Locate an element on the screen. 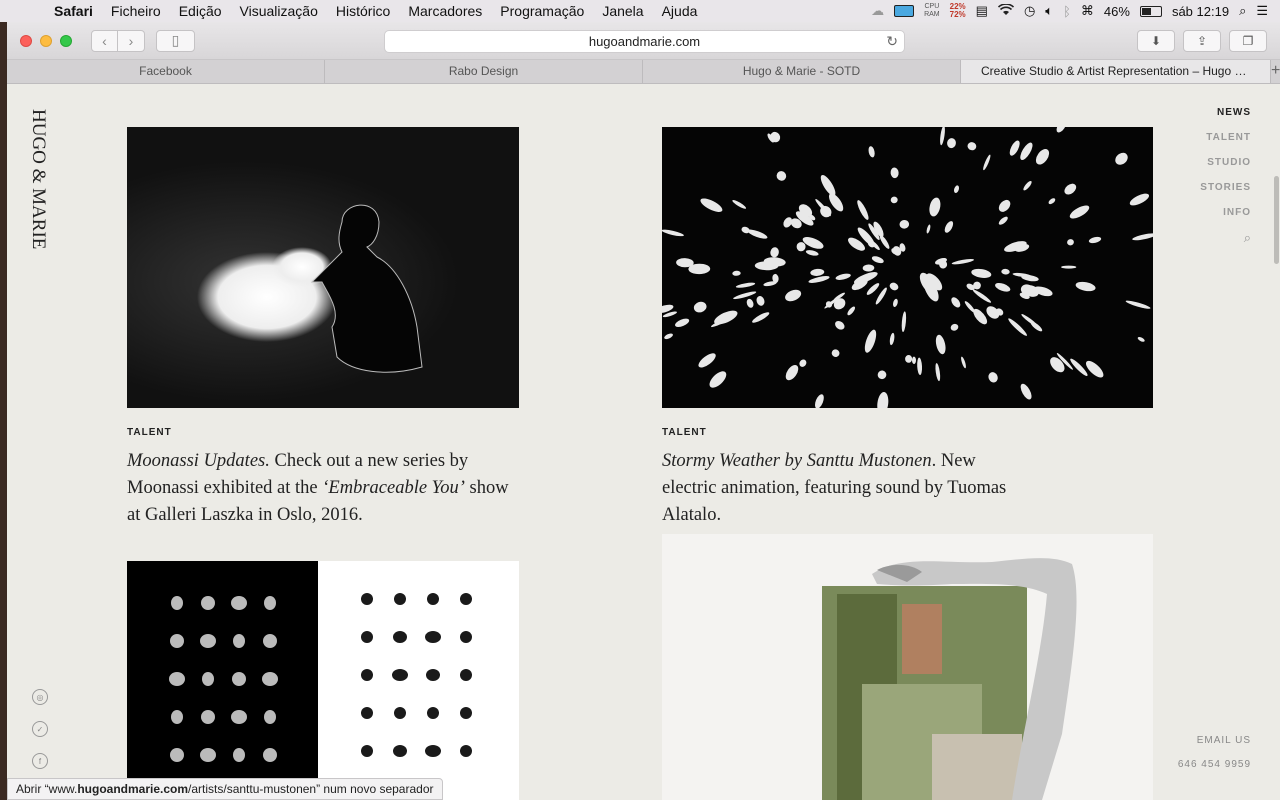 The height and width of the screenshot is (800, 1280). tab-hugo-marie-sotd: Hugo & Marie - SOTD is located at coordinates (802, 71).